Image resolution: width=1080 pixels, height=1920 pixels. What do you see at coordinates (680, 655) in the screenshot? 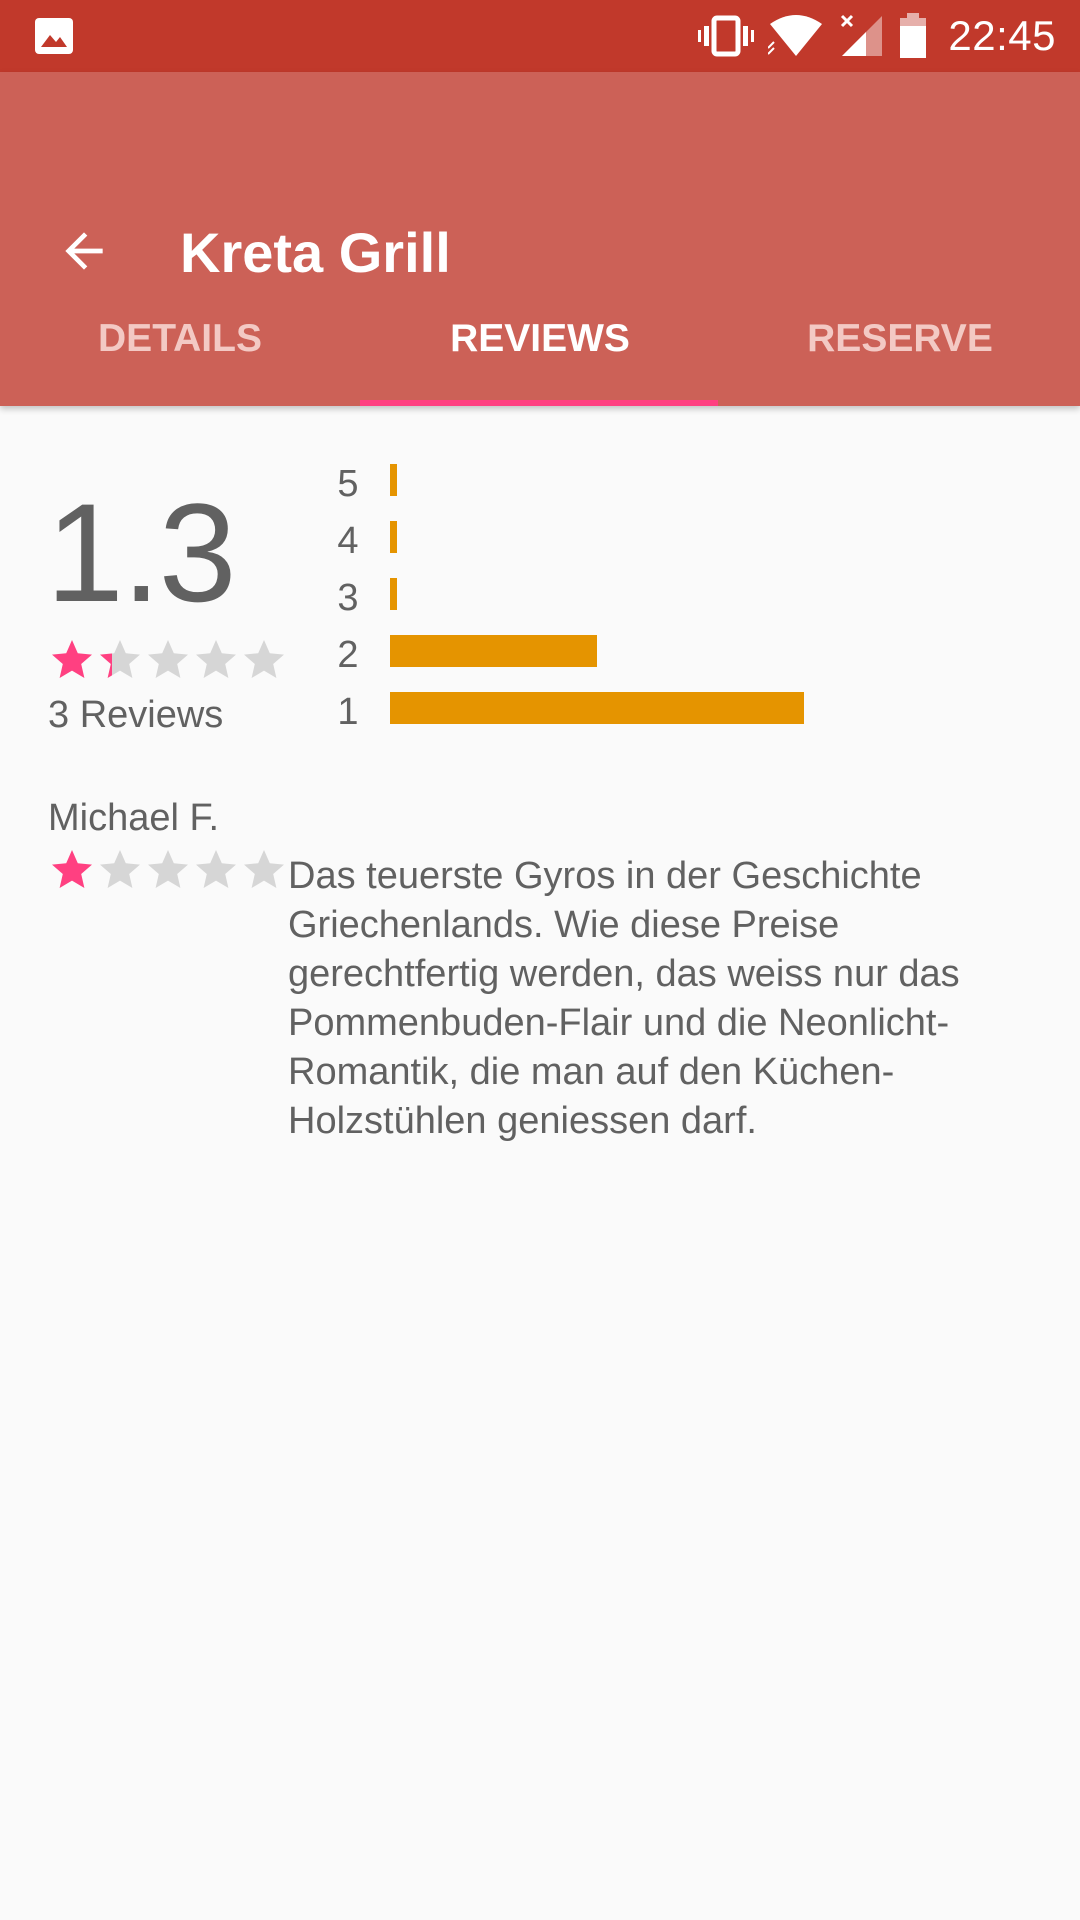
I see `histogram-row: 2` at bounding box center [680, 655].